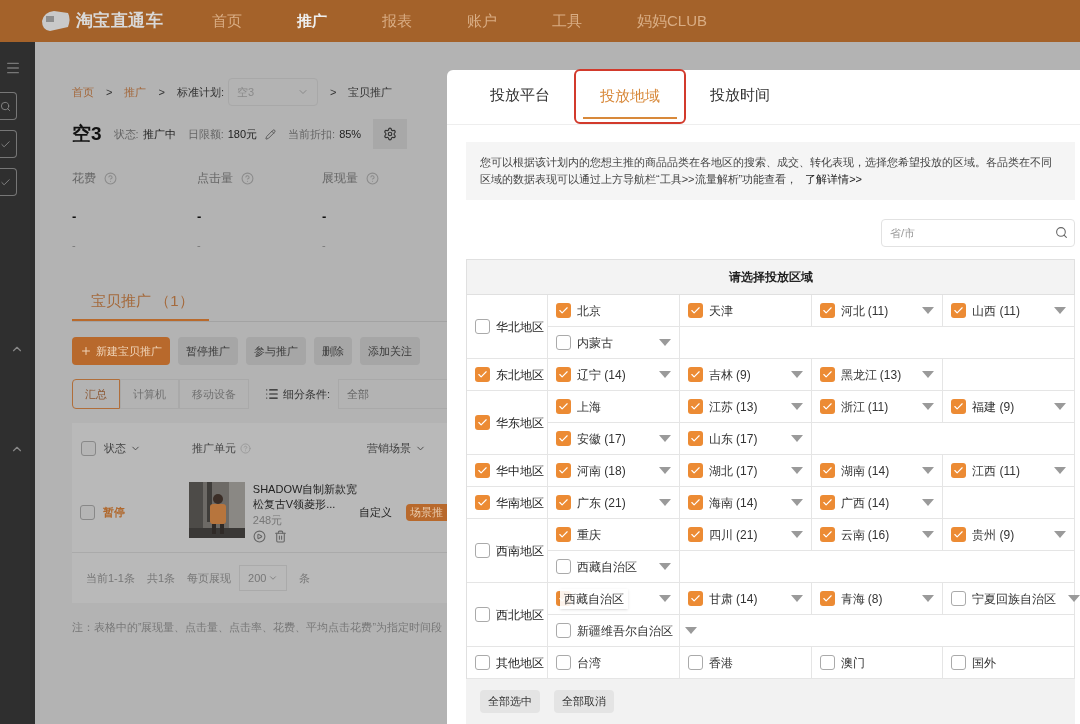 This screenshot has width=1080, height=724. I want to click on dialog-tab: 投放时间, so click(740, 95).